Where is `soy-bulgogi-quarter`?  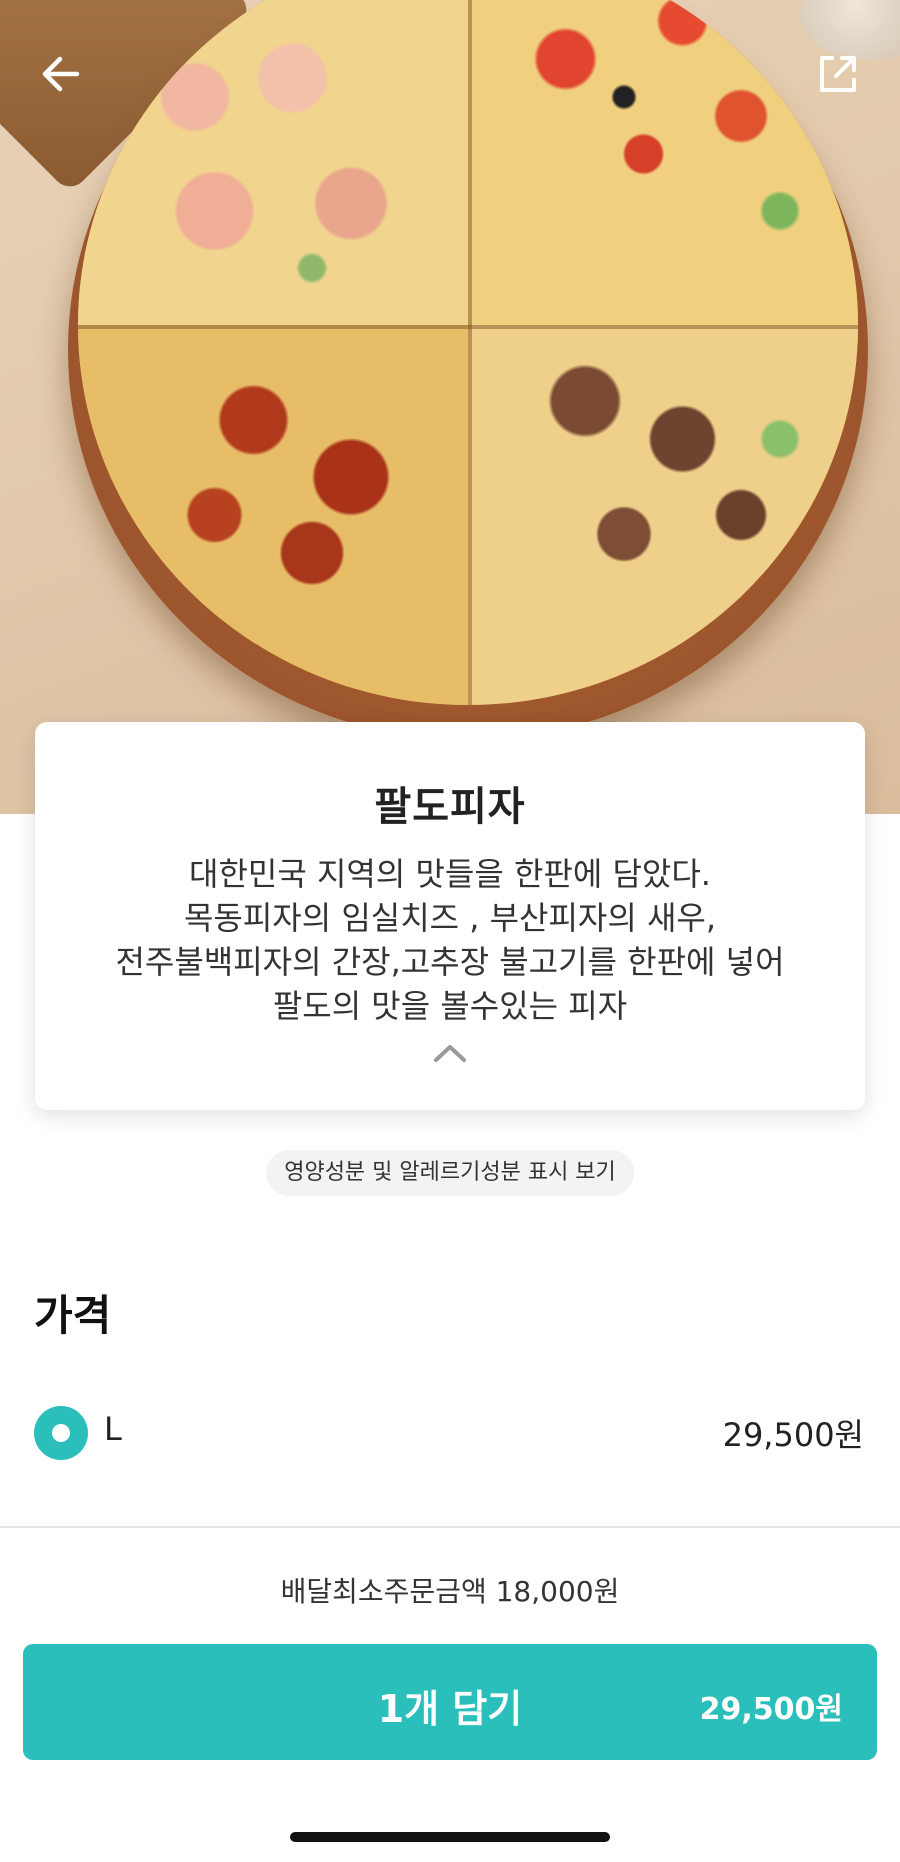 soy-bulgogi-quarter is located at coordinates (663, 515).